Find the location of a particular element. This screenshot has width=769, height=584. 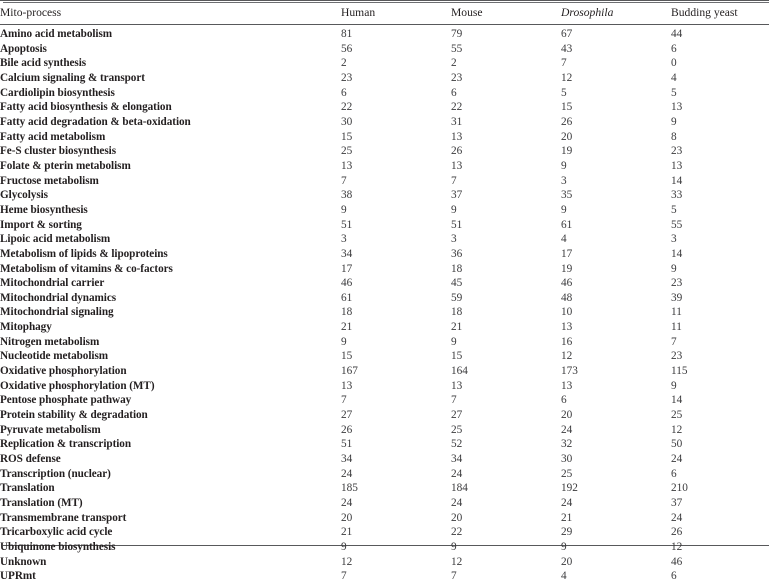

cell-human: 185 is located at coordinates (349, 488).